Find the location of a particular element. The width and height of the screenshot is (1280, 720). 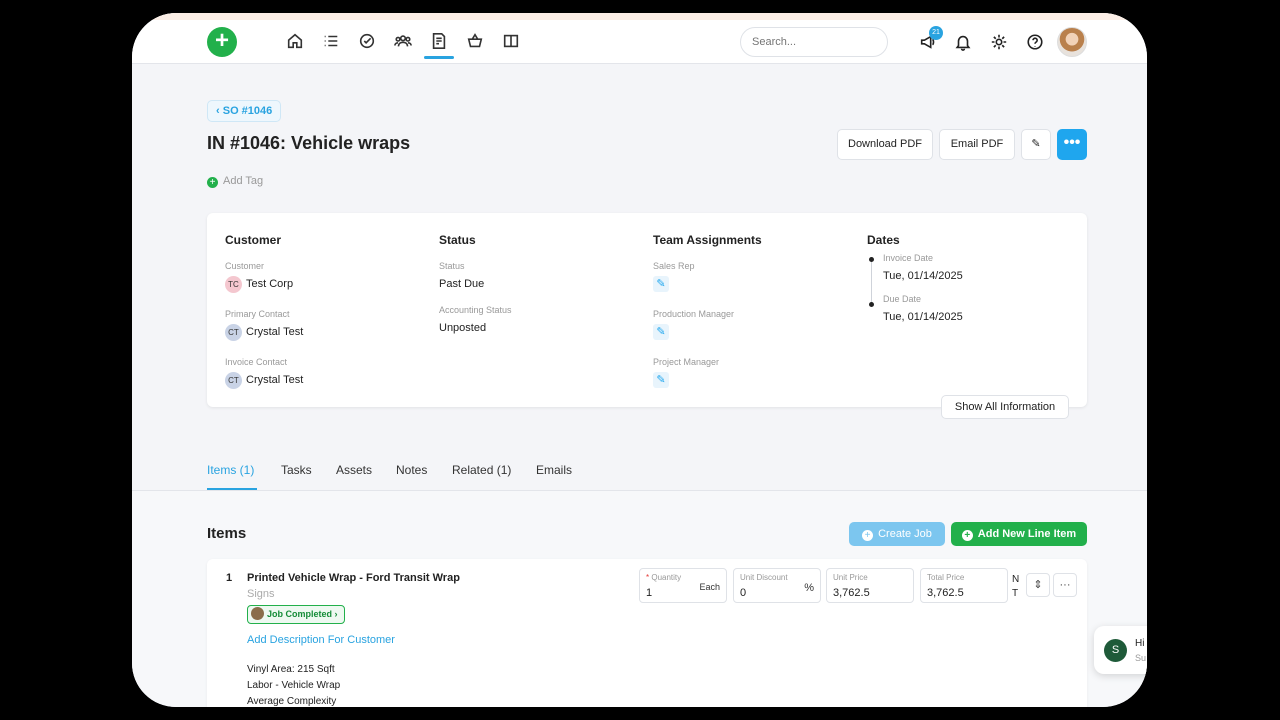

truncated-text-bottom: T is located at coordinates (1015, 593).